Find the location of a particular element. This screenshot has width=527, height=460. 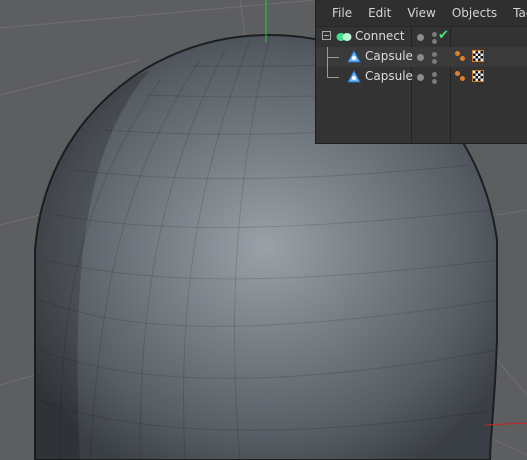

connect-icon is located at coordinates (344, 37).